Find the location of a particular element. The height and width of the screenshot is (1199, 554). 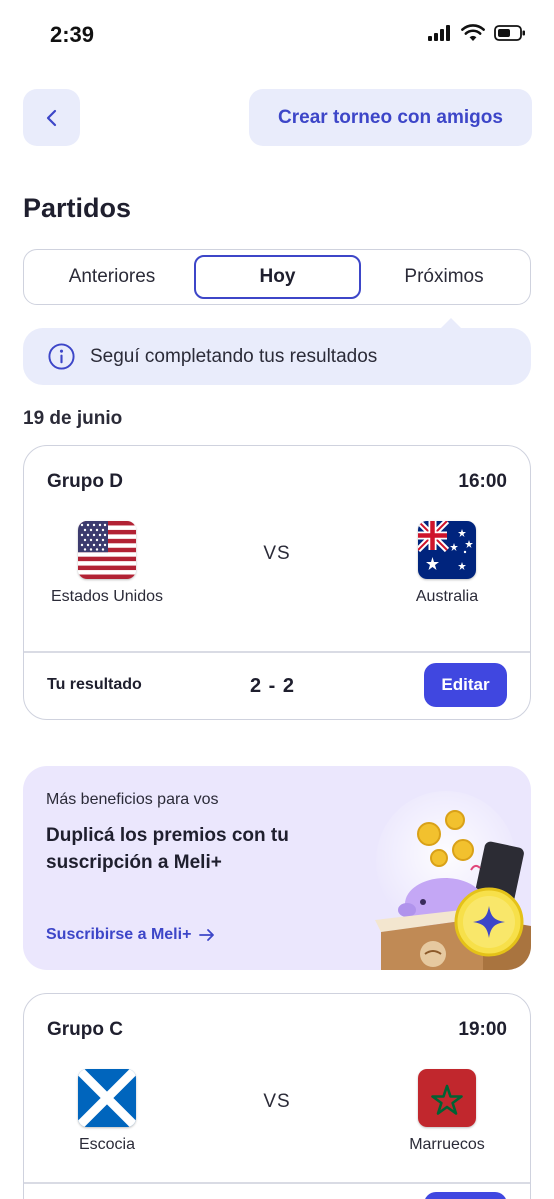

status-icons is located at coordinates (477, 33).